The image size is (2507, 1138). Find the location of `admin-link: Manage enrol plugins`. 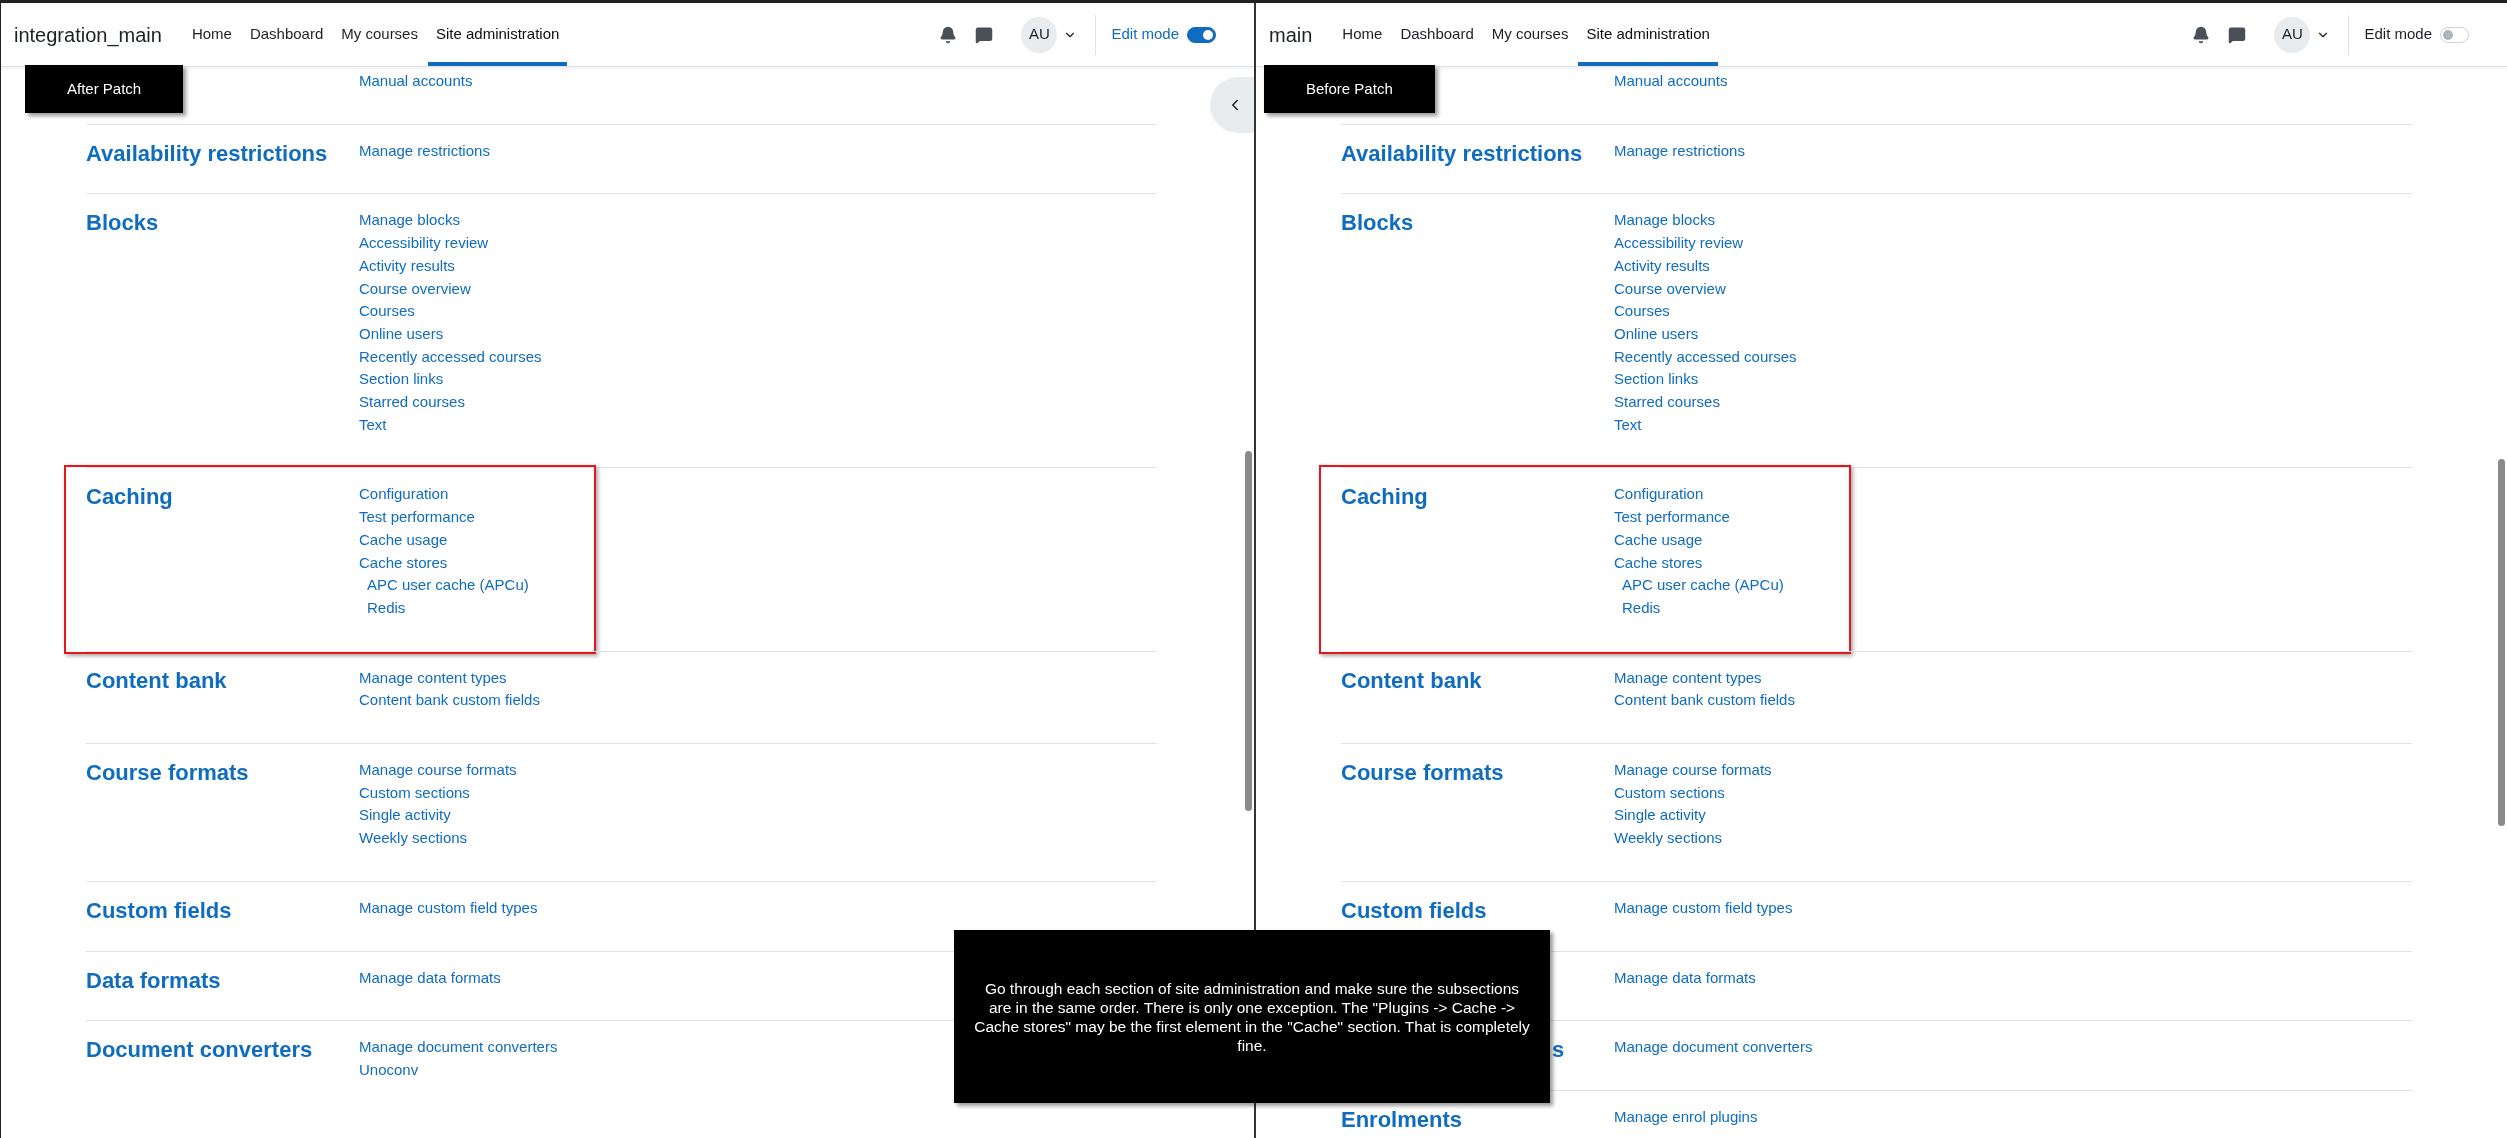

admin-link: Manage enrol plugins is located at coordinates (1686, 1117).